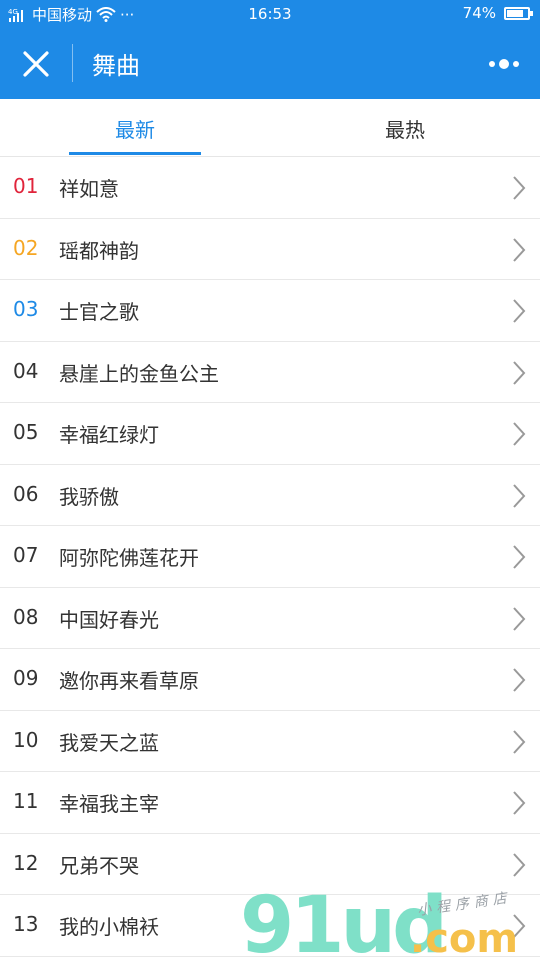 The height and width of the screenshot is (960, 540). I want to click on item-number: 10, so click(26, 739).